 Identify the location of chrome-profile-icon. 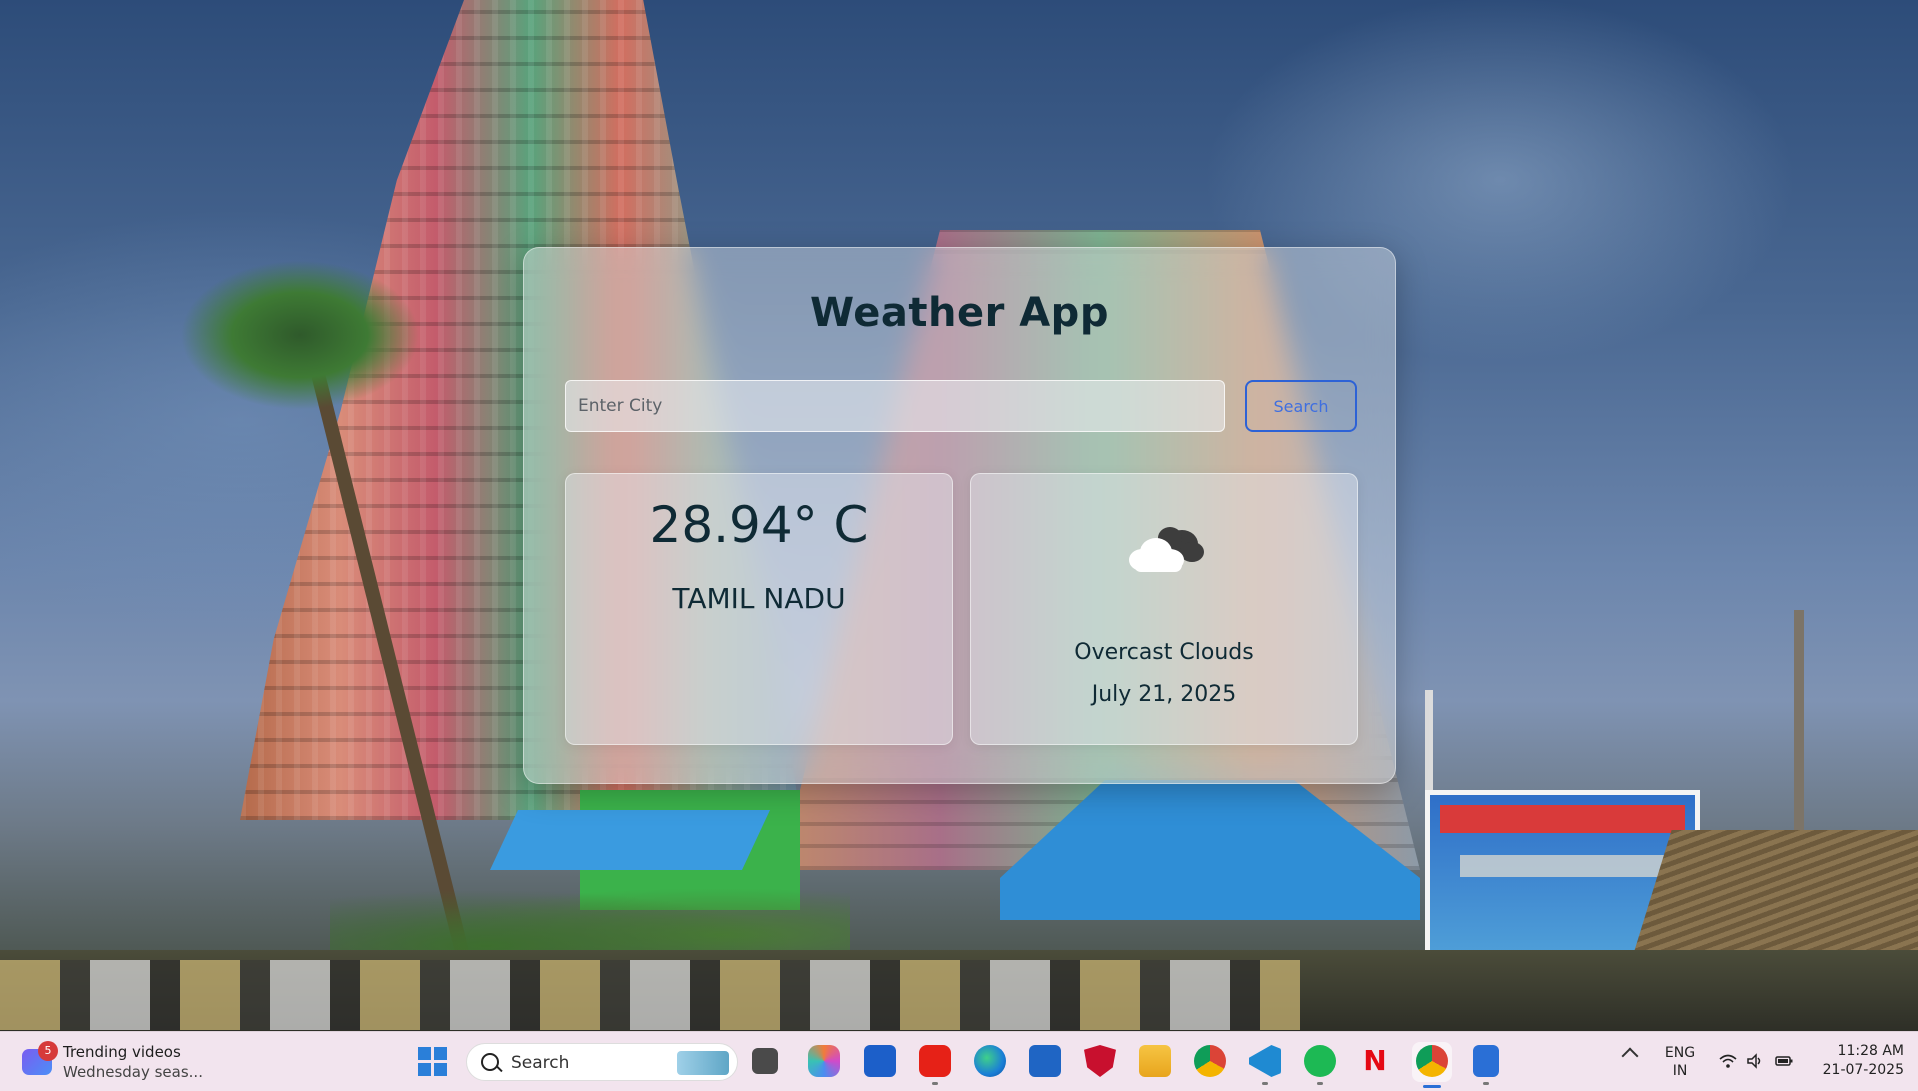
(1432, 1061).